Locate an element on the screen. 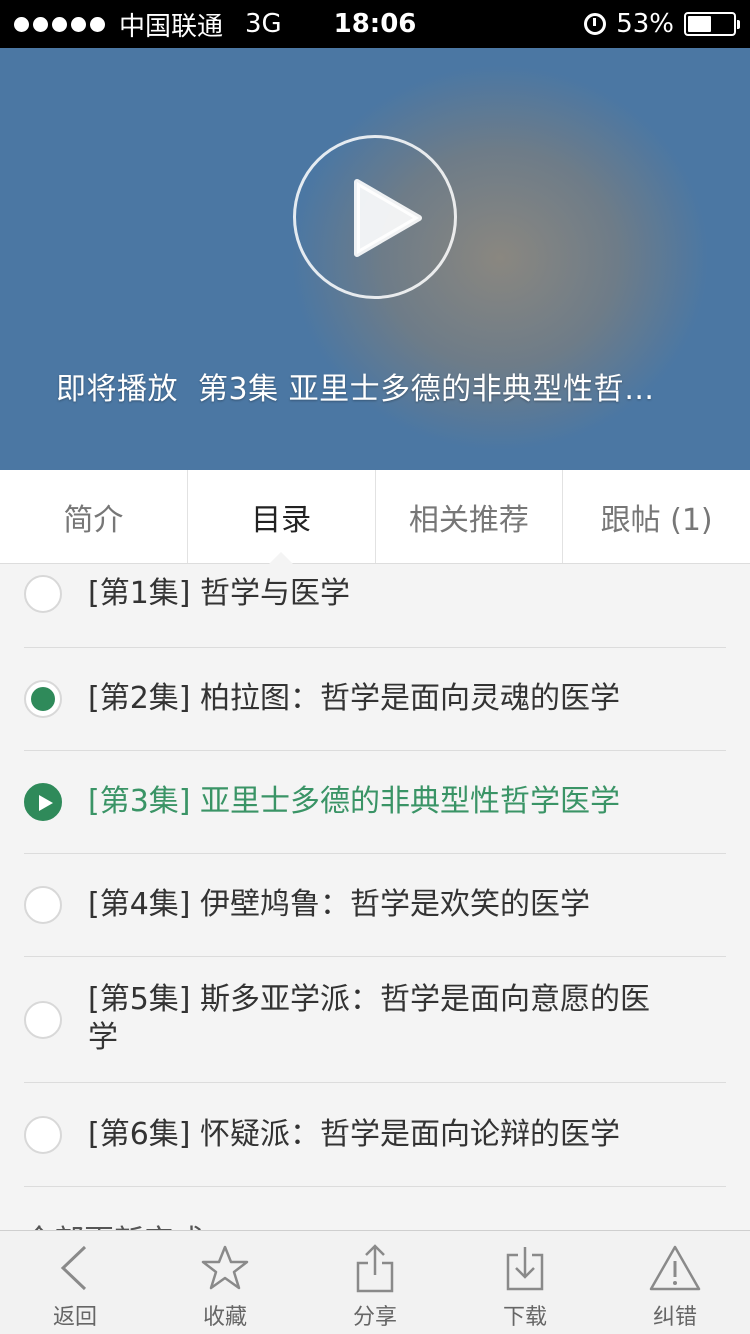  episode-item-5: [第5集] 斯多亚学派：哲学是面向意愿的医学 is located at coordinates (375, 1020).